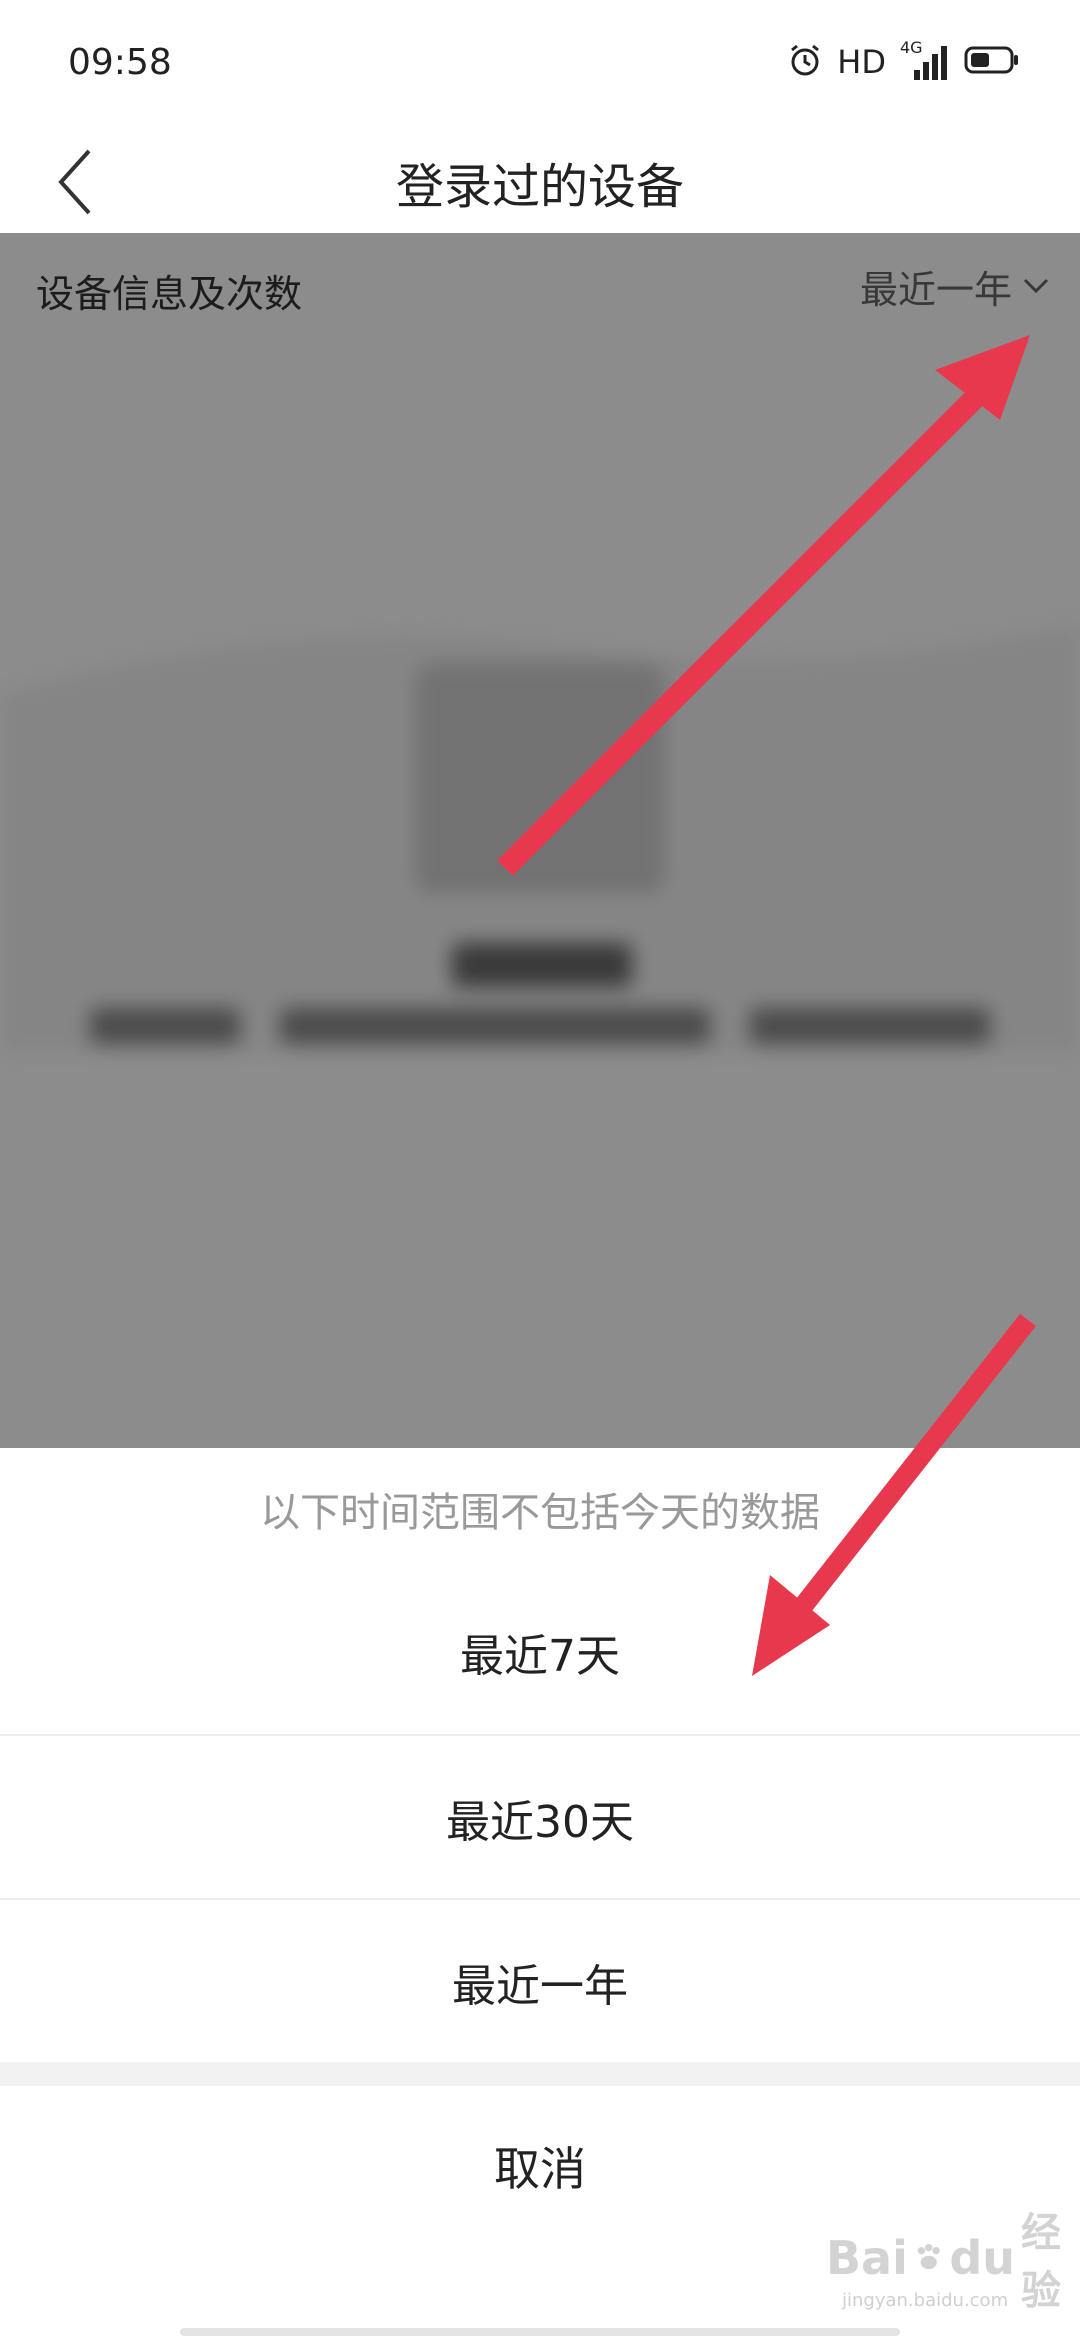 This screenshot has height=2340, width=1080. I want to click on home-indicator, so click(540, 2332).